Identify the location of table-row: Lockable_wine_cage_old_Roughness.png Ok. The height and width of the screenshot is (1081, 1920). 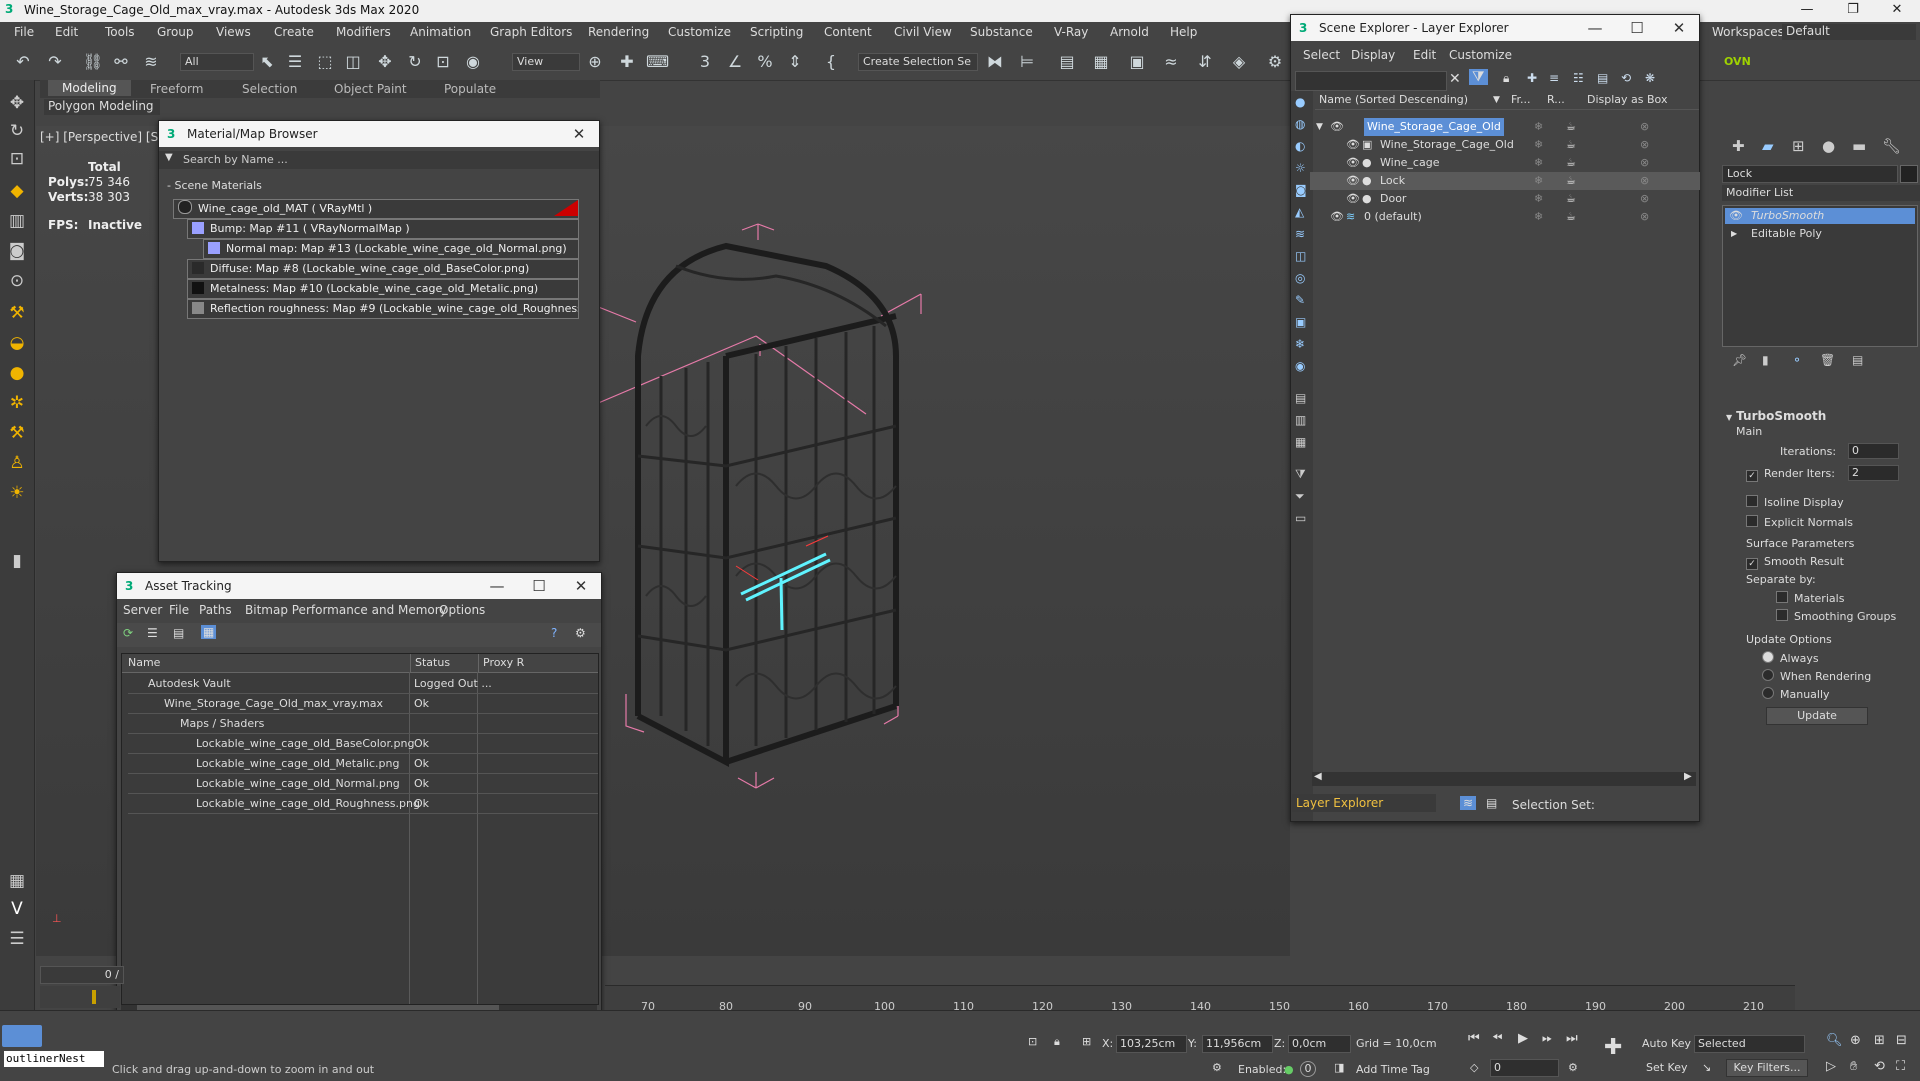
(363, 804).